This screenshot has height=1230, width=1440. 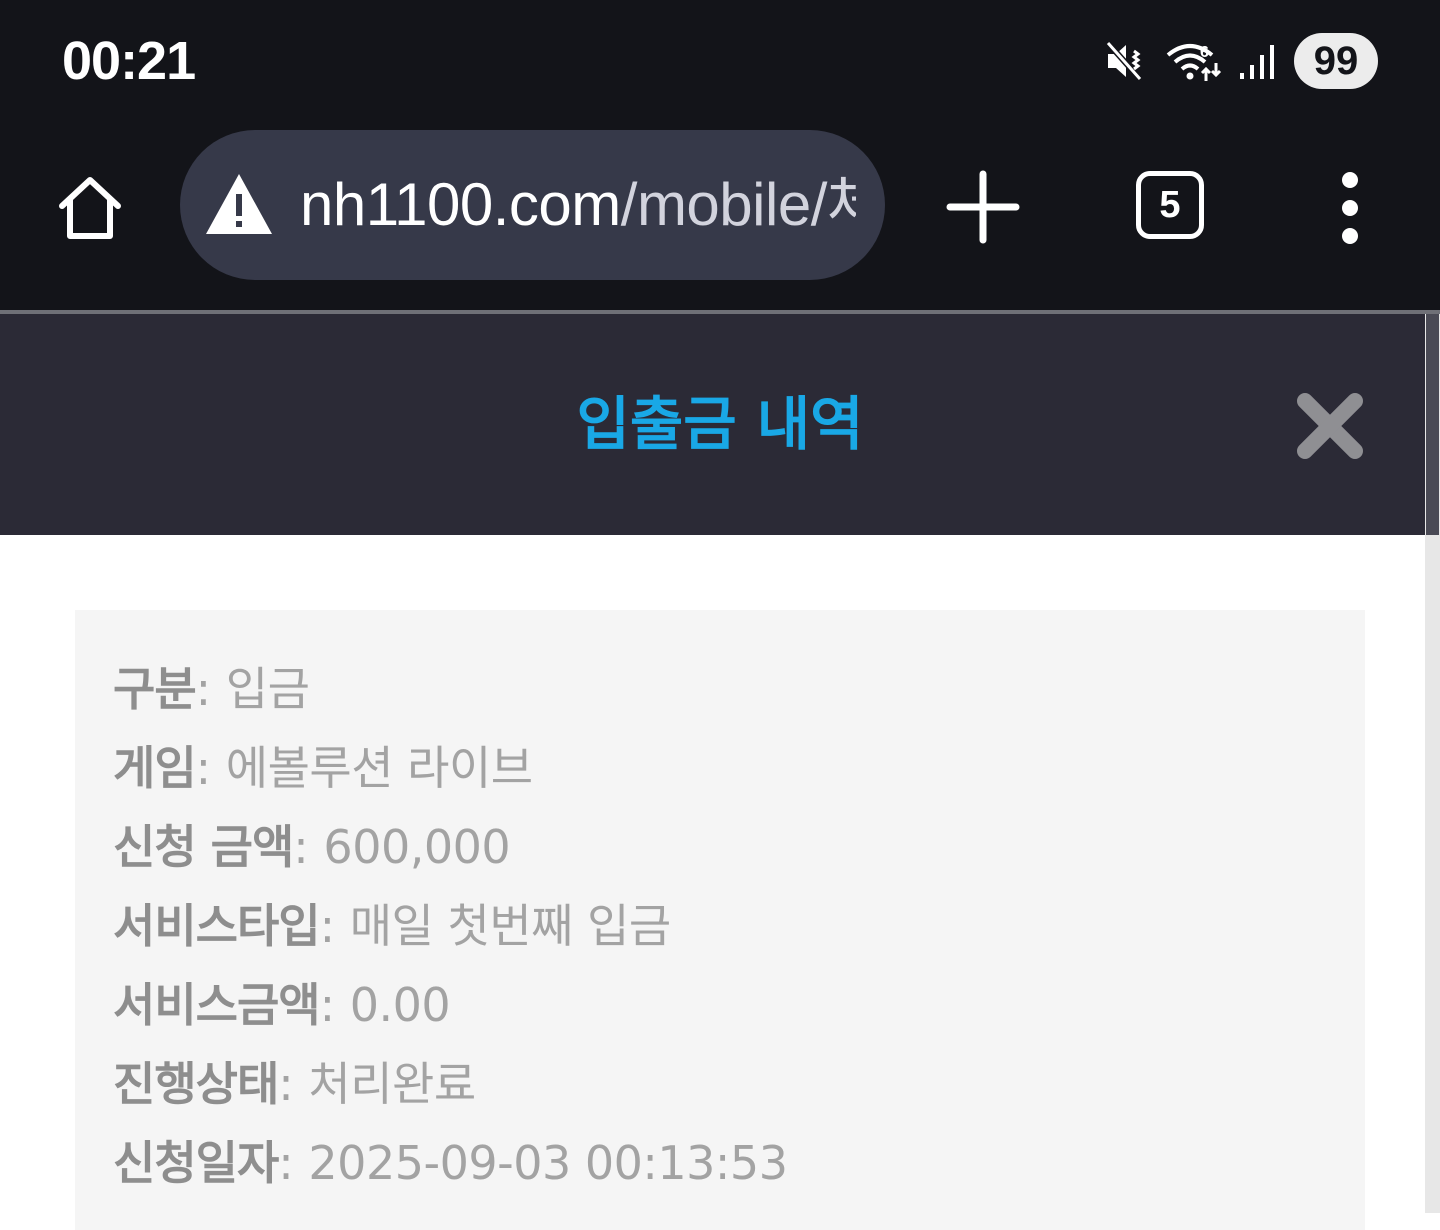 I want to click on url-host: nh1100.com, so click(x=460, y=205).